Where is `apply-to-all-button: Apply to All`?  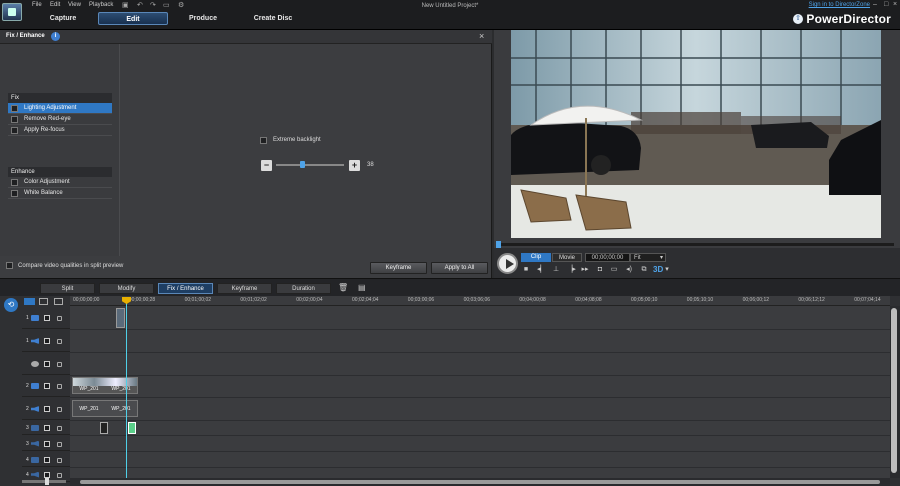 apply-to-all-button: Apply to All is located at coordinates (459, 268).